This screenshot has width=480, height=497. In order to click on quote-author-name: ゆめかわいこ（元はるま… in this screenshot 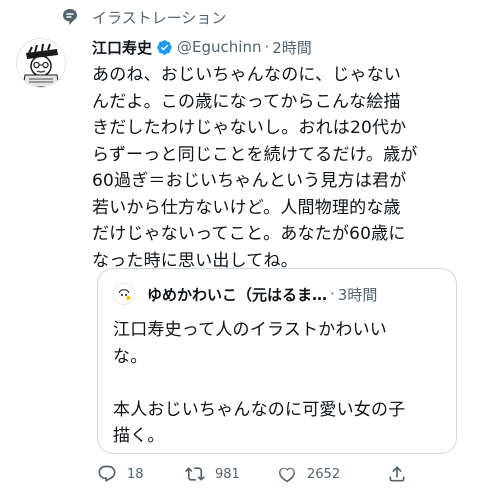, I will do `click(237, 294)`.